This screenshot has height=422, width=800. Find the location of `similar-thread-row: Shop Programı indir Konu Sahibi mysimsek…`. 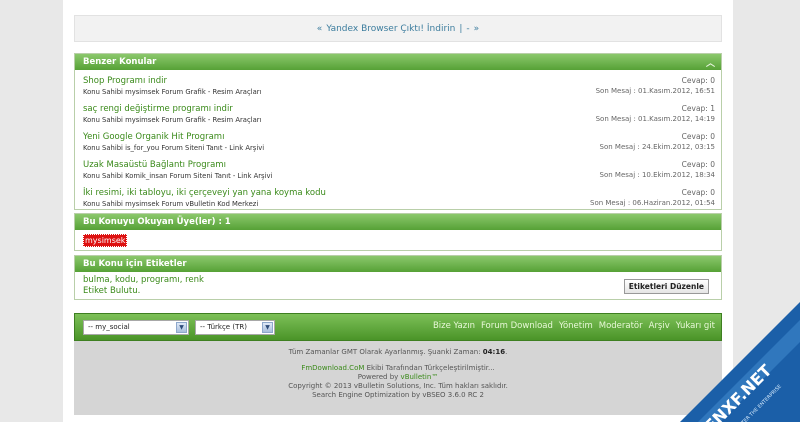

similar-thread-row: Shop Programı indir Konu Sahibi mysimsek… is located at coordinates (398, 86).